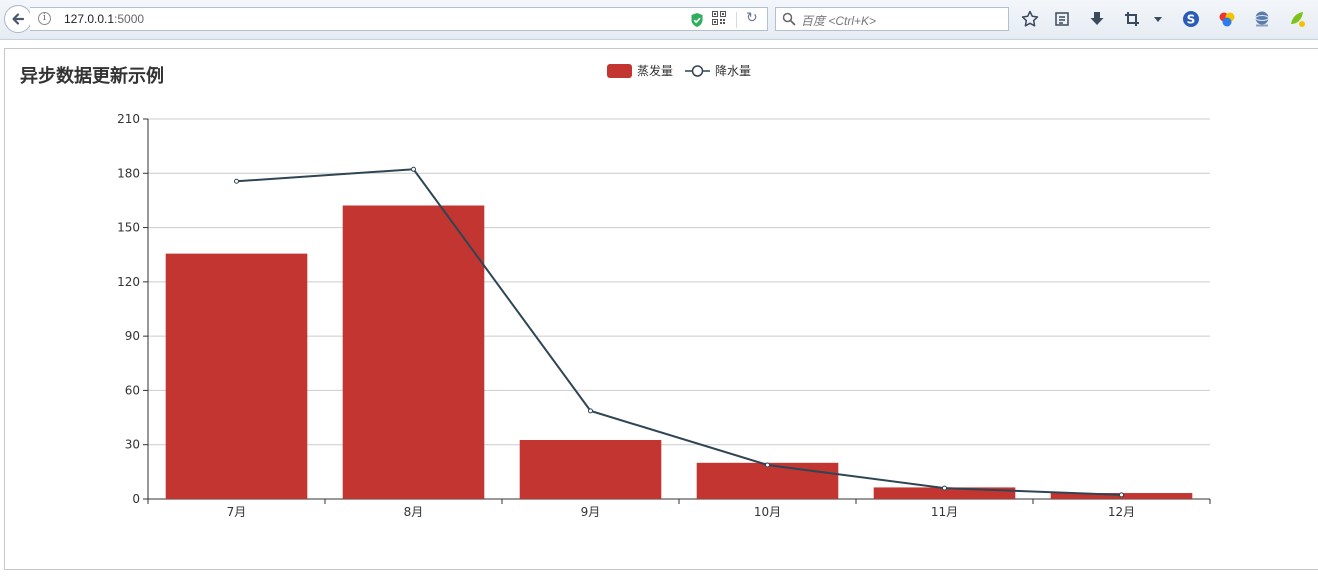 This screenshot has height=586, width=1318. What do you see at coordinates (236, 181) in the screenshot?
I see `line-point-7月` at bounding box center [236, 181].